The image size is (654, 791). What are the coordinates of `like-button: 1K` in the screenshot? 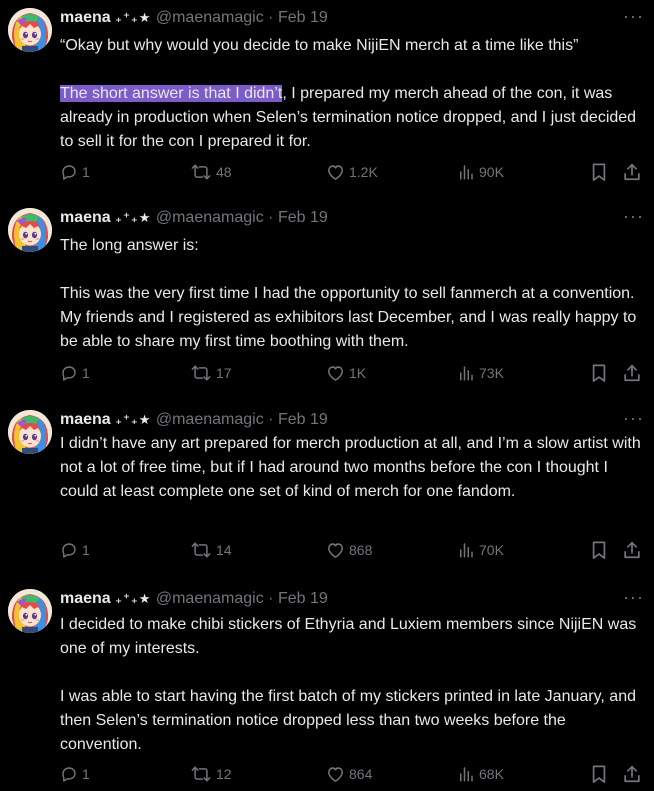 It's located at (346, 373).